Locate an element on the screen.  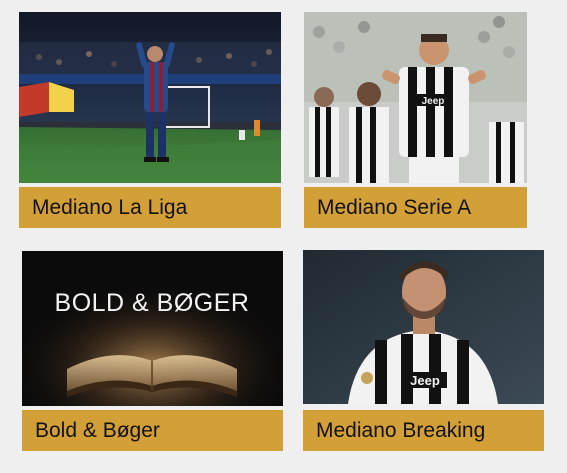
mediano-breaking-thumbnail-image: Jeep is located at coordinates (423, 327).